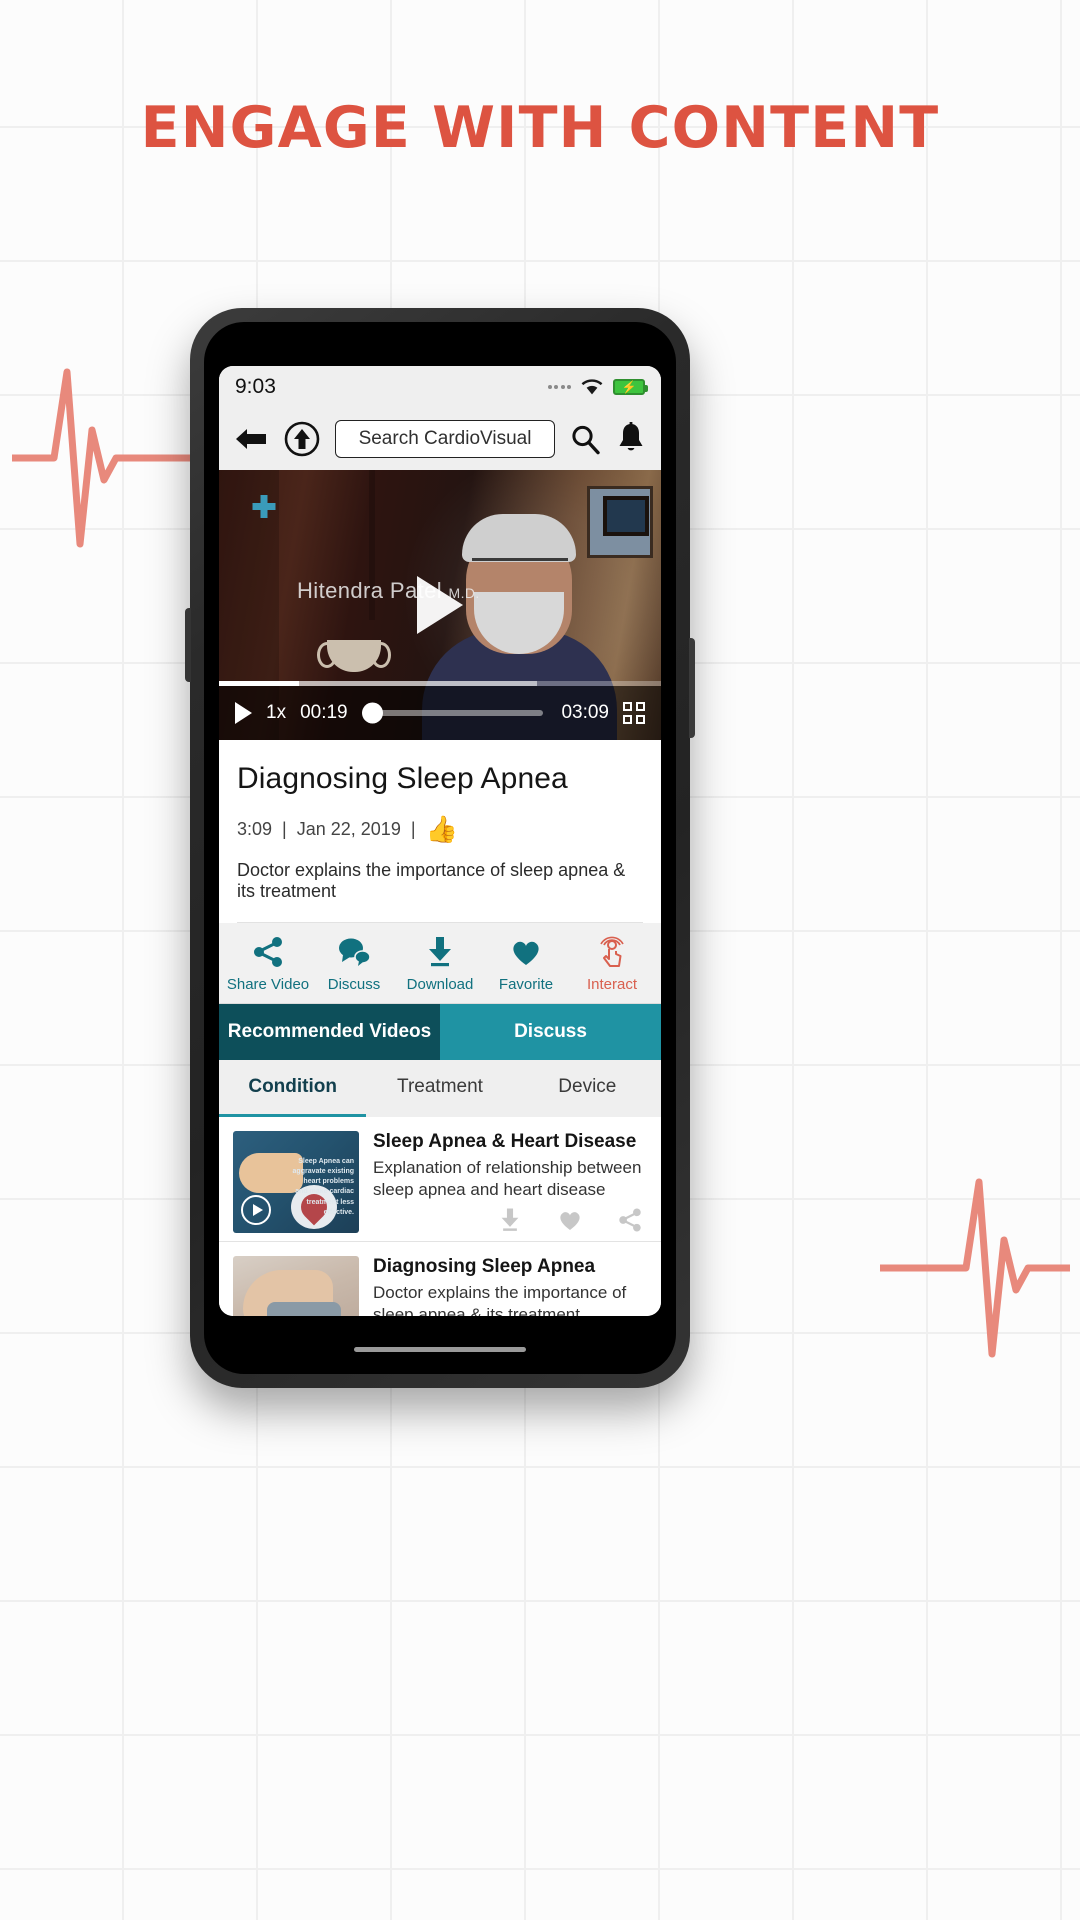  Describe the element at coordinates (559, 387) in the screenshot. I see `signal-dots-icon` at that location.